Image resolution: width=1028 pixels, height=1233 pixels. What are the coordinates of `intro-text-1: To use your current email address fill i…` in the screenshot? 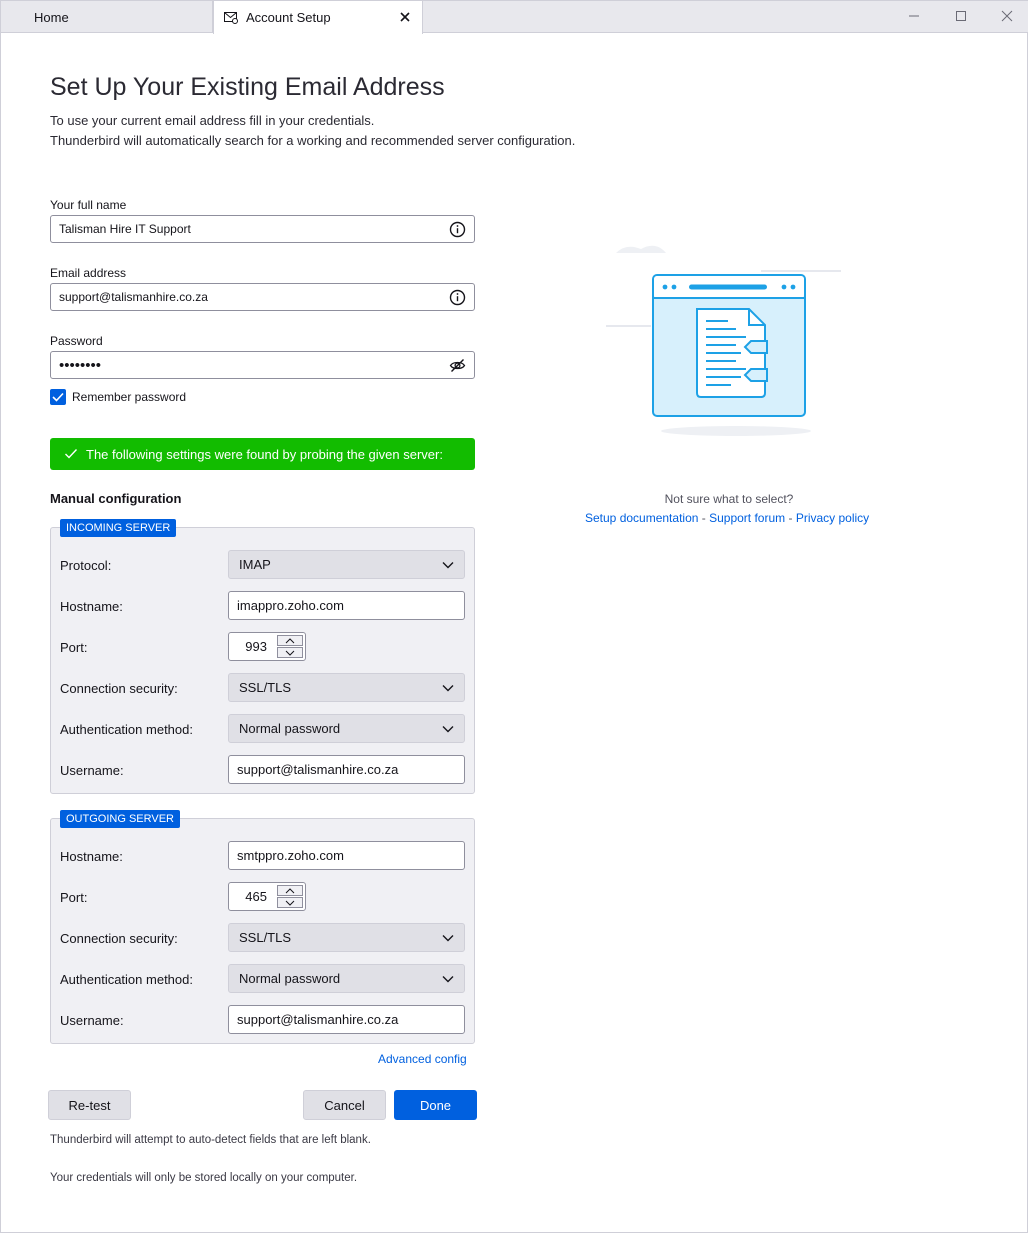 It's located at (212, 120).